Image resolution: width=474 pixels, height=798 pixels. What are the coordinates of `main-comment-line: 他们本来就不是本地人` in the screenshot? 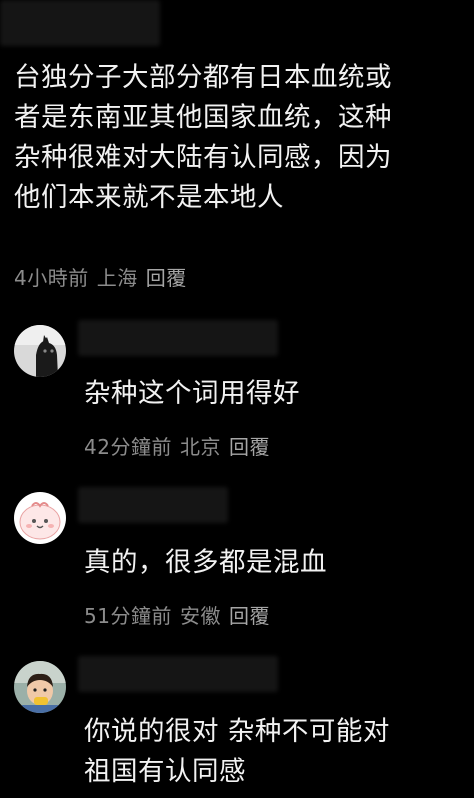 It's located at (149, 197).